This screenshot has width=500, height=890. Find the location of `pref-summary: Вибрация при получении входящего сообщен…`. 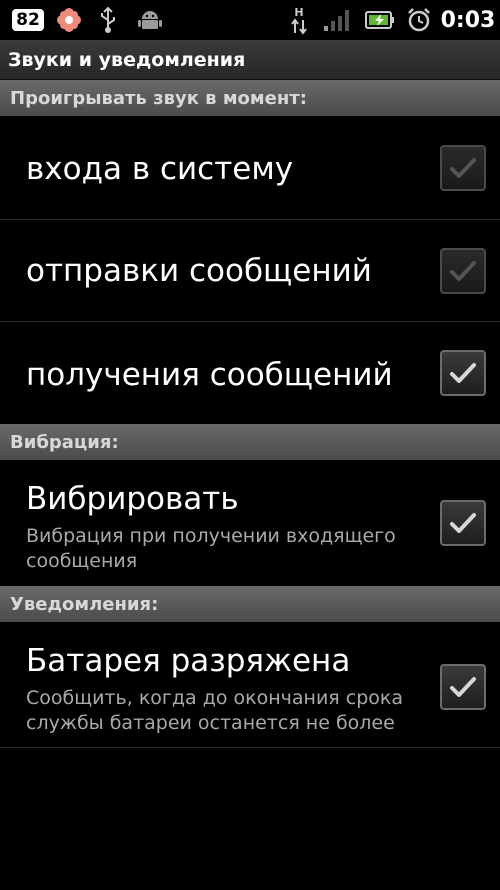

pref-summary: Вибрация при получении входящего сообщен… is located at coordinates (211, 548).